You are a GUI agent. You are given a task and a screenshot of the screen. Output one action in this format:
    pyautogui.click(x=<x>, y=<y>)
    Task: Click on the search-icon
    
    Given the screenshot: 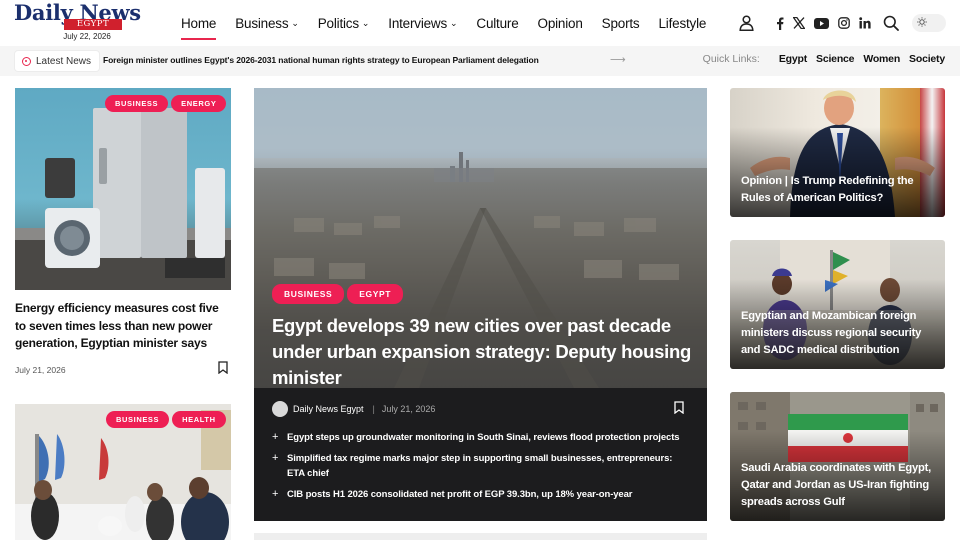 What is the action you would take?
    pyautogui.click(x=891, y=23)
    